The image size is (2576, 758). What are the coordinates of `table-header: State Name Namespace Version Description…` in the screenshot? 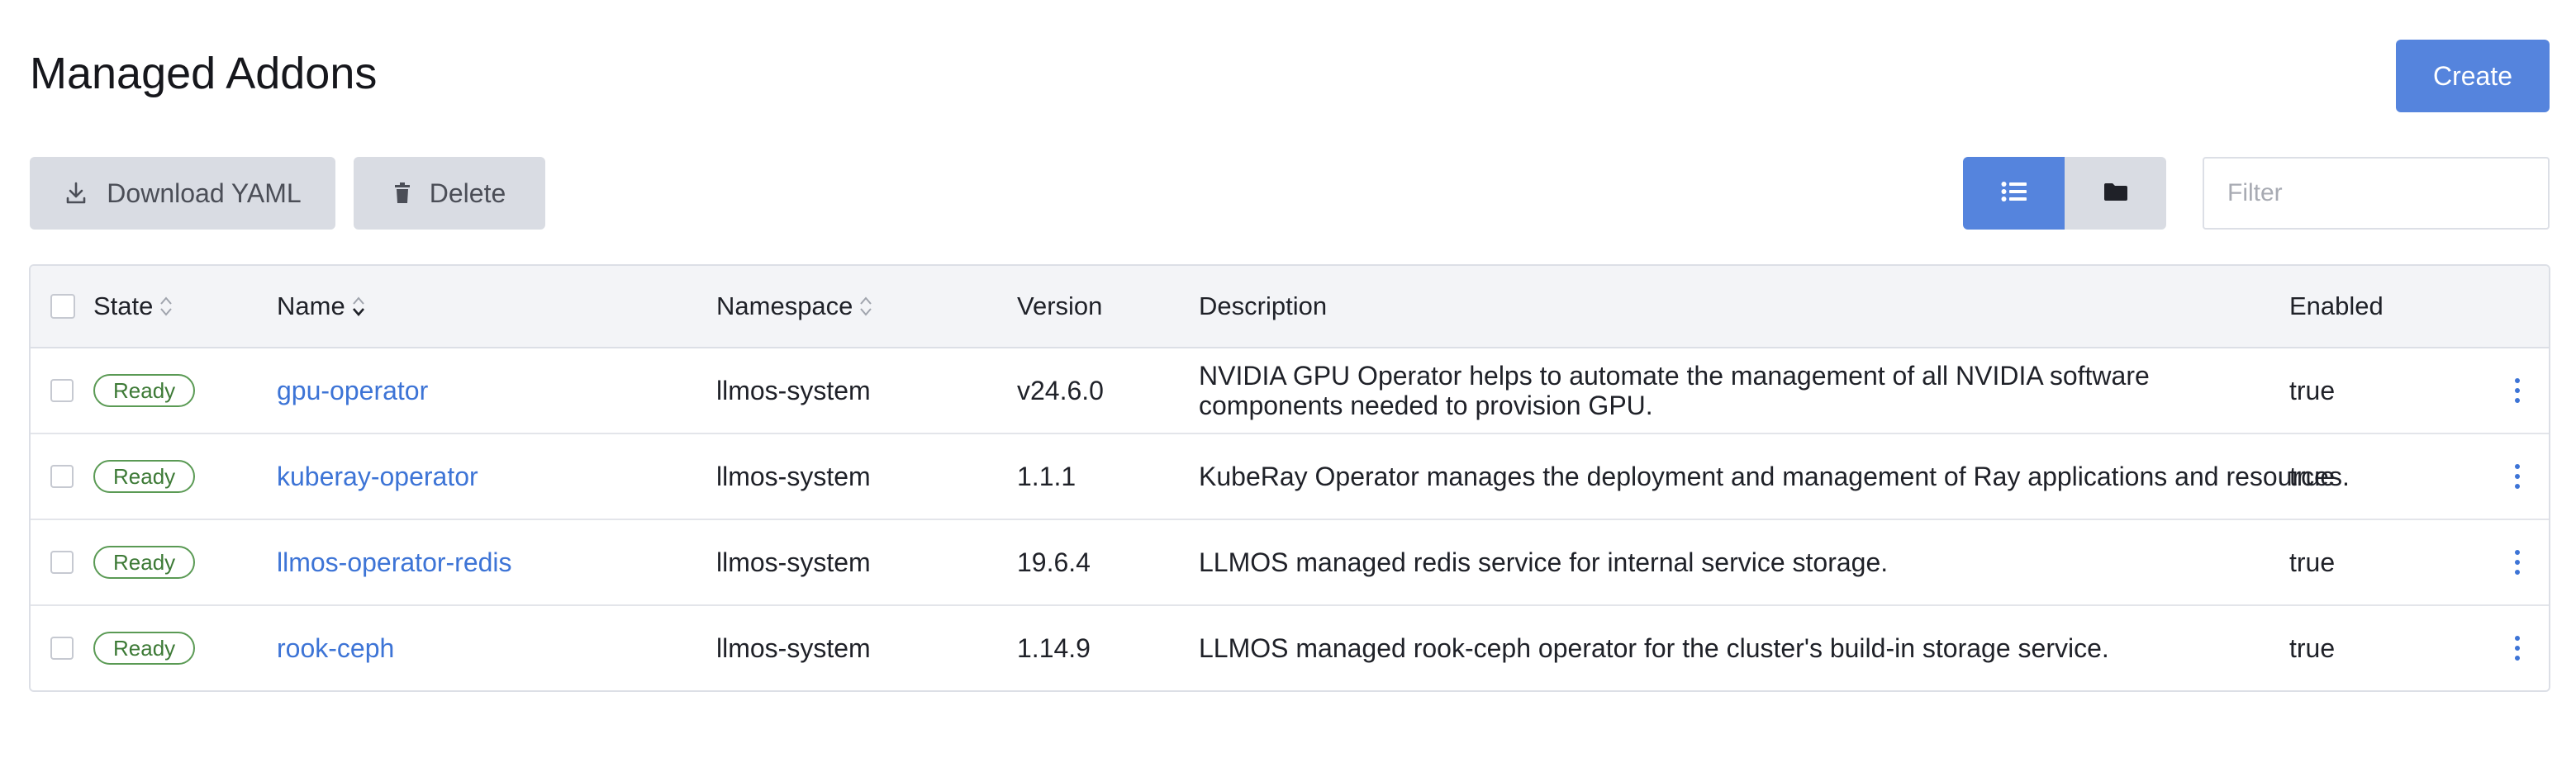 It's located at (1290, 307).